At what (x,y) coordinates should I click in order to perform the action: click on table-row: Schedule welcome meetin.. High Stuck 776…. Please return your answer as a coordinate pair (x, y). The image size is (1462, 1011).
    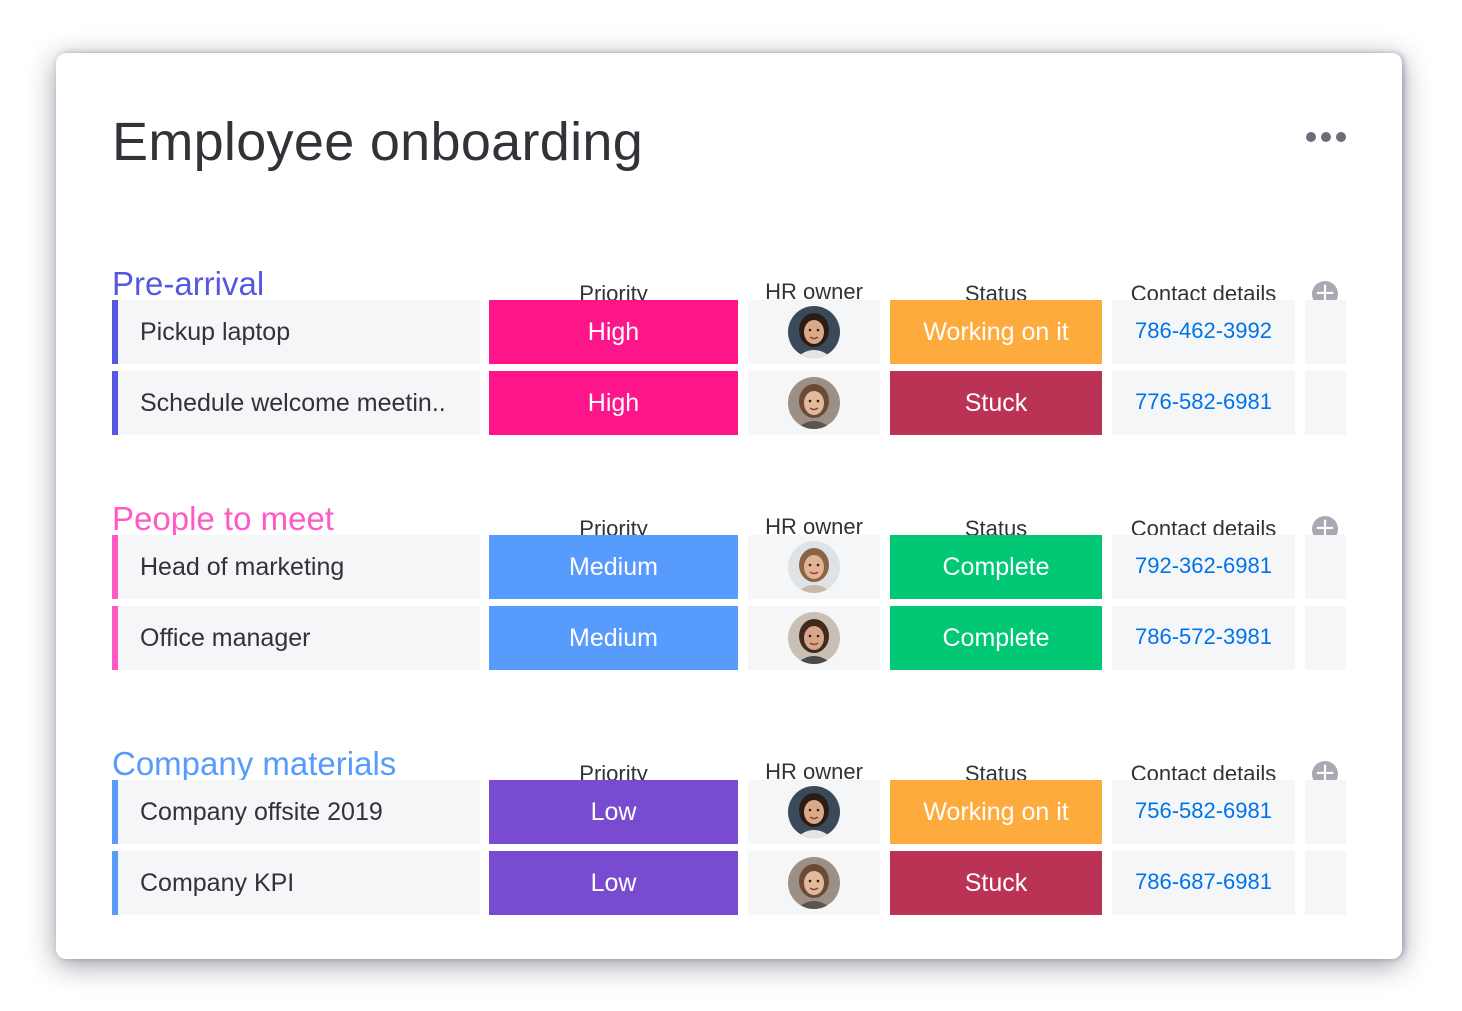
    Looking at the image, I should click on (729, 403).